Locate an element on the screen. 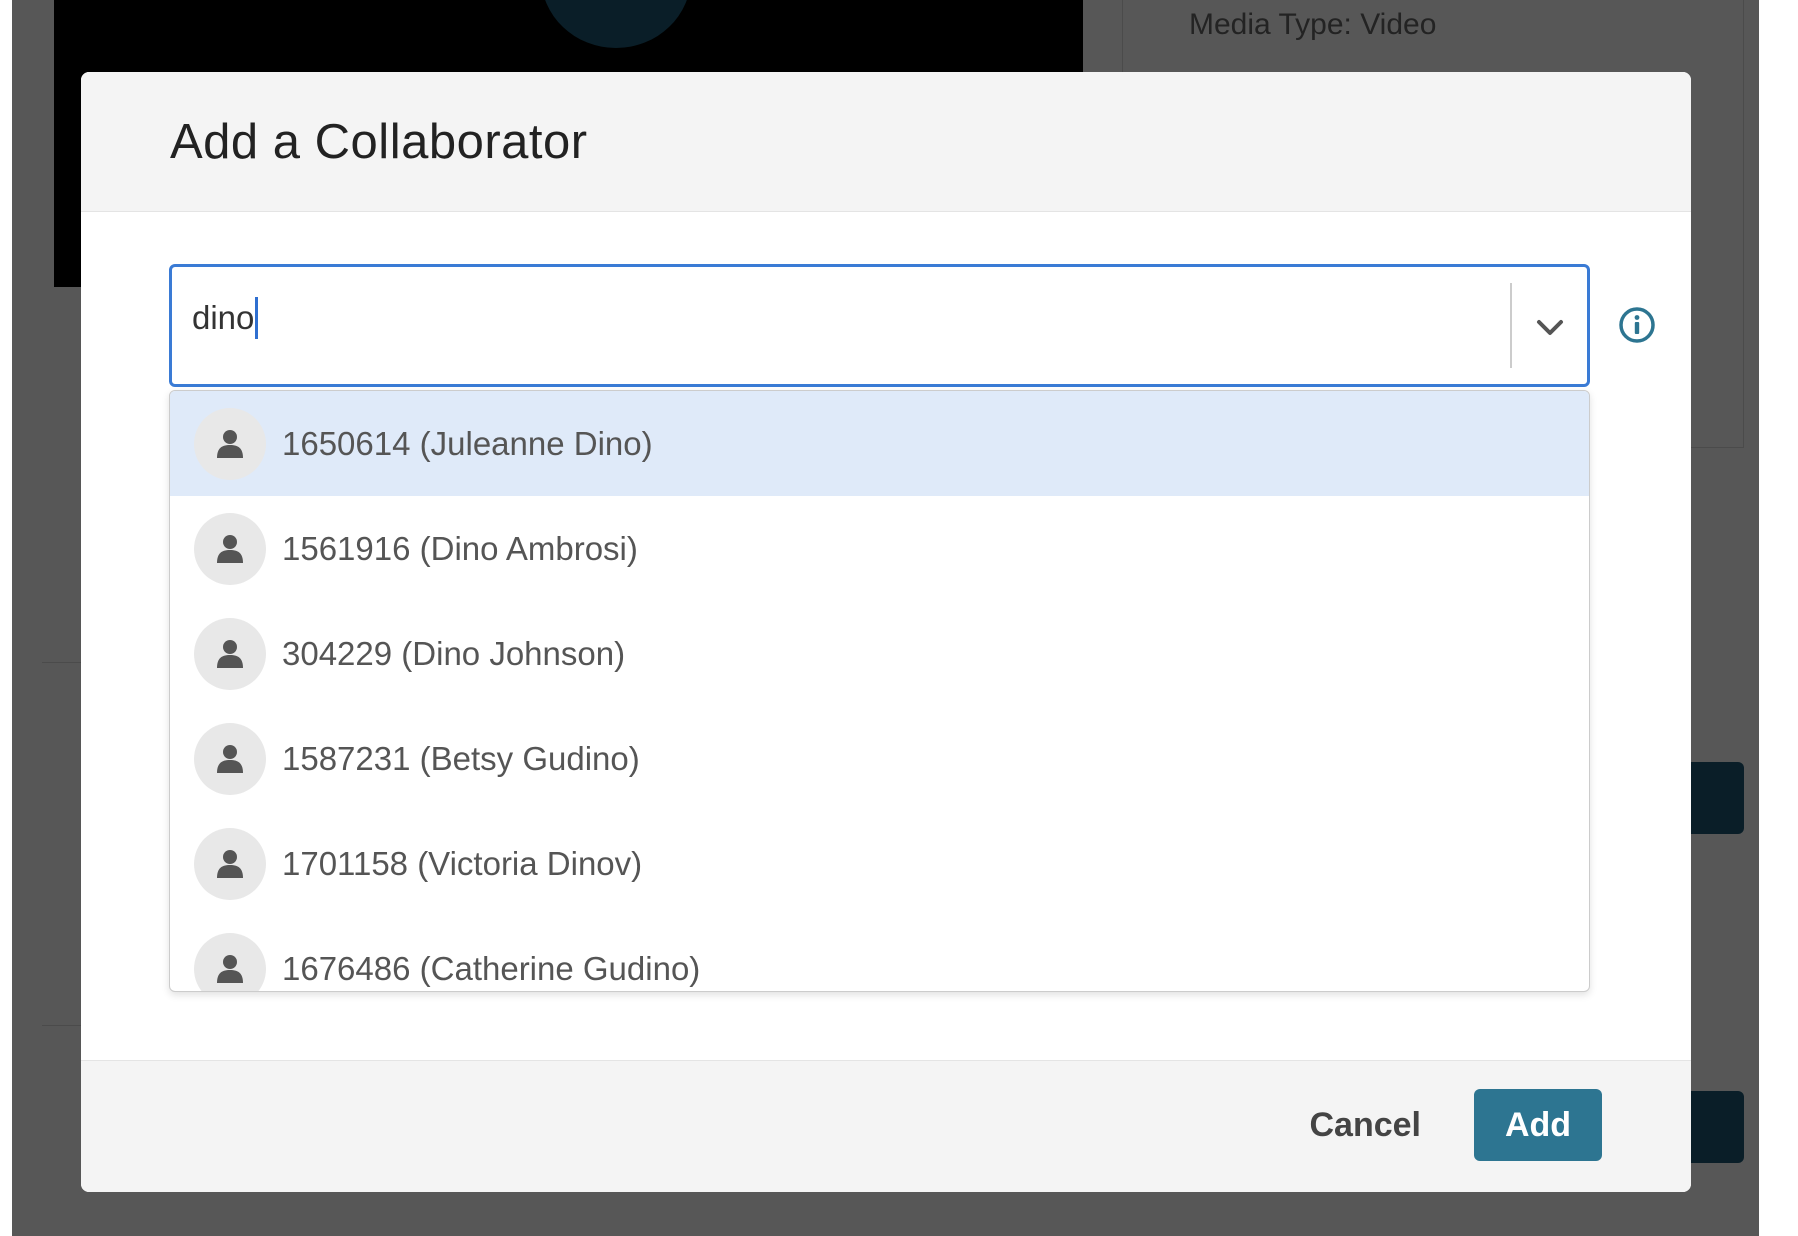  search-input-value: dino is located at coordinates (223, 317).